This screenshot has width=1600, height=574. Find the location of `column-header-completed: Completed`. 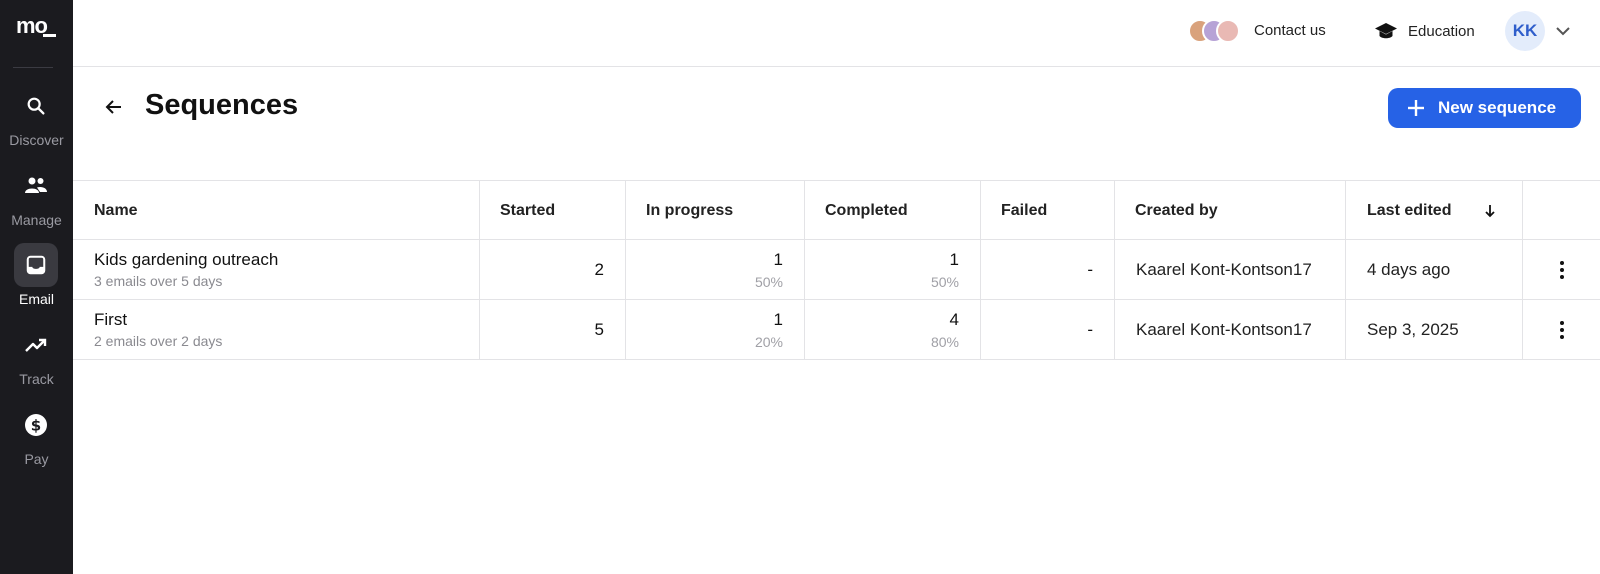

column-header-completed: Completed is located at coordinates (893, 210).